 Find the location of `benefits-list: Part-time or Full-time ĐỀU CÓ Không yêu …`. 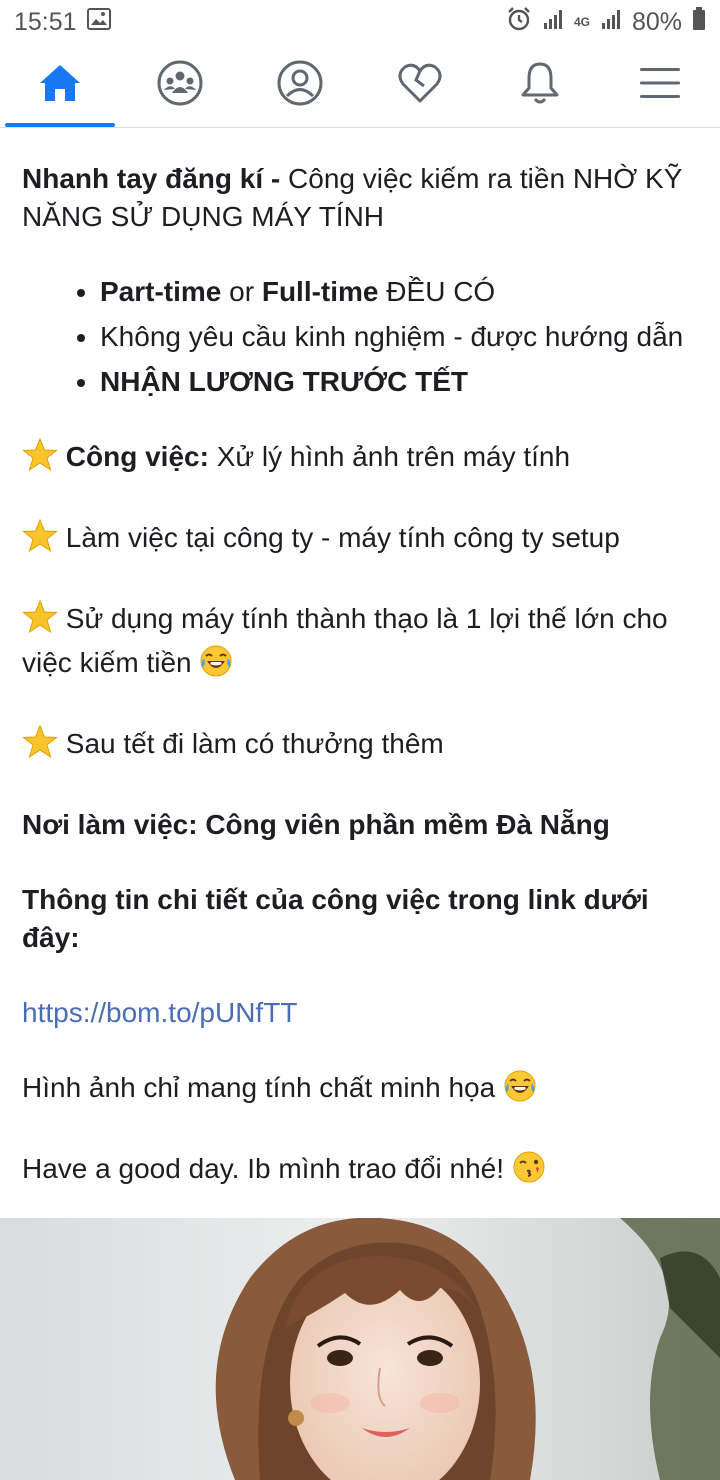

benefits-list: Part-time or Full-time ĐỀU CÓ Không yêu … is located at coordinates (360, 337).